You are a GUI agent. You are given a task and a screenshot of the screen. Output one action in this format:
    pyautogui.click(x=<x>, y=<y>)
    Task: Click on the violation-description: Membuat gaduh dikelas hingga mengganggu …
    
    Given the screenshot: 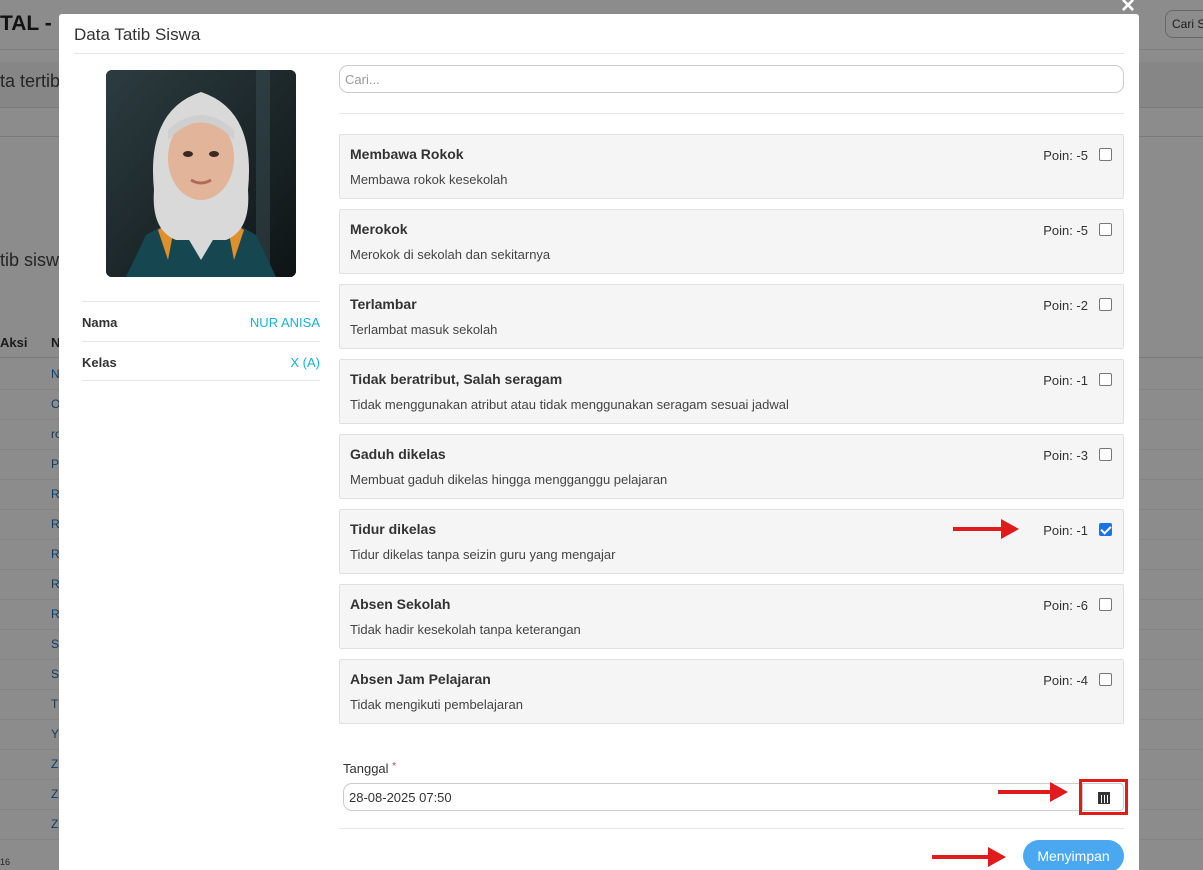 What is the action you would take?
    pyautogui.click(x=509, y=479)
    